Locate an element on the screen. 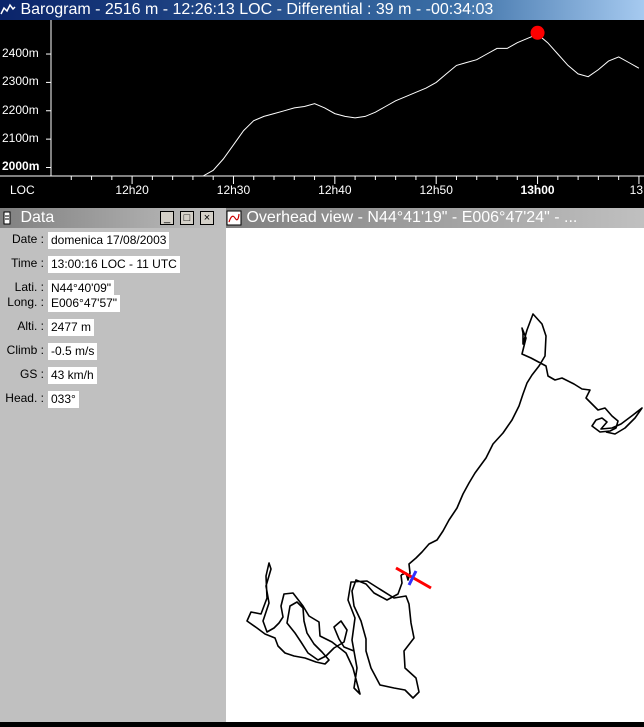 The width and height of the screenshot is (644, 727). flight-track is located at coordinates (521, 447).